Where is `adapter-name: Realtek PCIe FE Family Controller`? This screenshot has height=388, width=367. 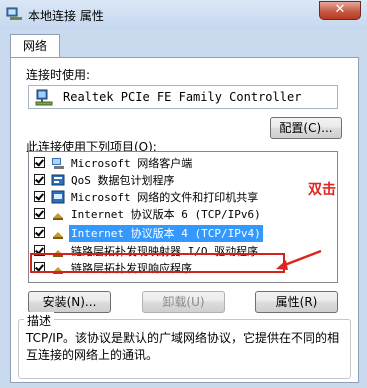
adapter-name: Realtek PCIe FE Family Controller is located at coordinates (182, 97).